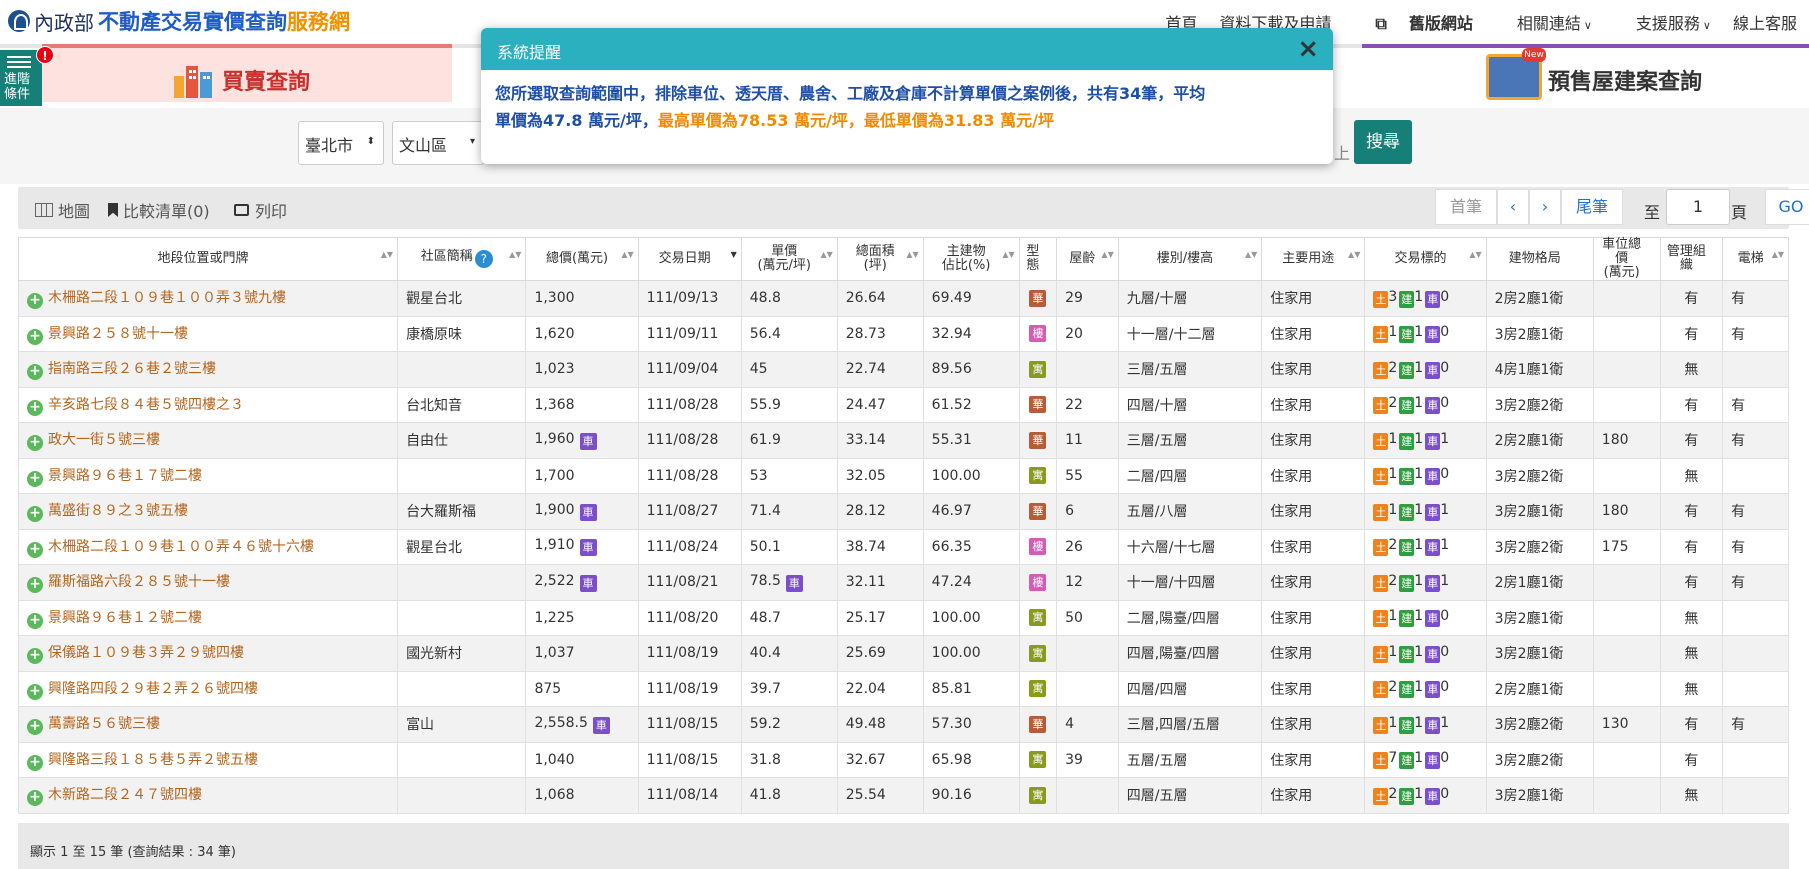  I want to click on column-header: 電梯 ▲▼, so click(1755, 259).